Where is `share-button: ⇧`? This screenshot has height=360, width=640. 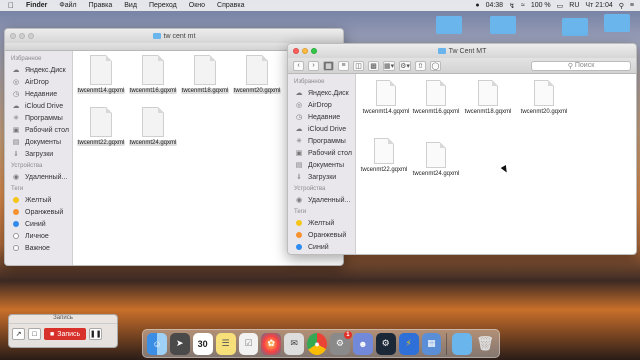
share-button: ⇧ is located at coordinates (420, 65).